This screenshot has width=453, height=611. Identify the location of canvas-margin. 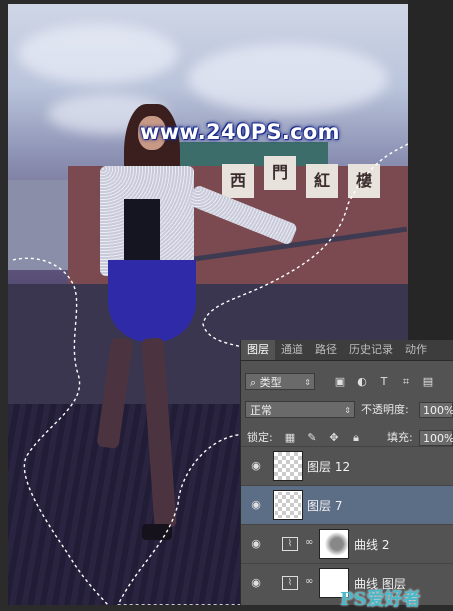
(430, 170).